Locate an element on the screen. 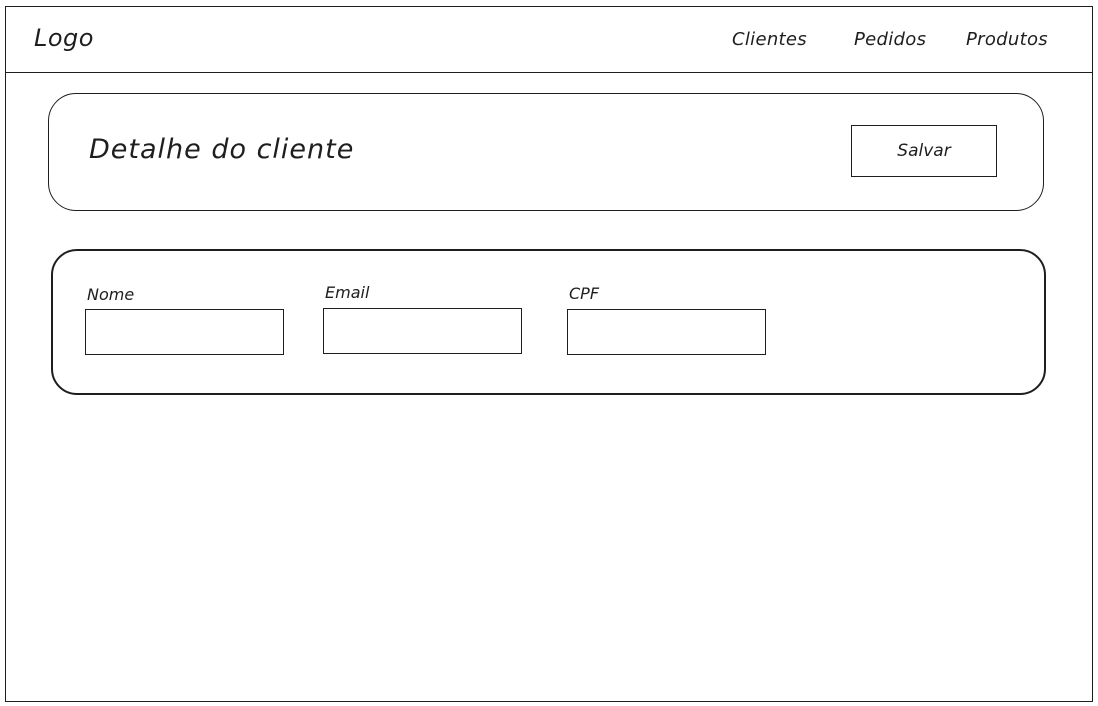 This screenshot has width=1098, height=706. cpf-label: CPF is located at coordinates (584, 293).